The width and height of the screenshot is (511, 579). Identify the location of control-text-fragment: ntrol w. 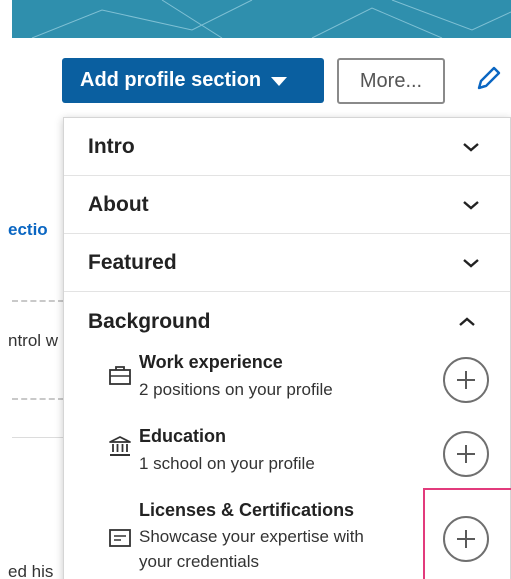
(33, 340).